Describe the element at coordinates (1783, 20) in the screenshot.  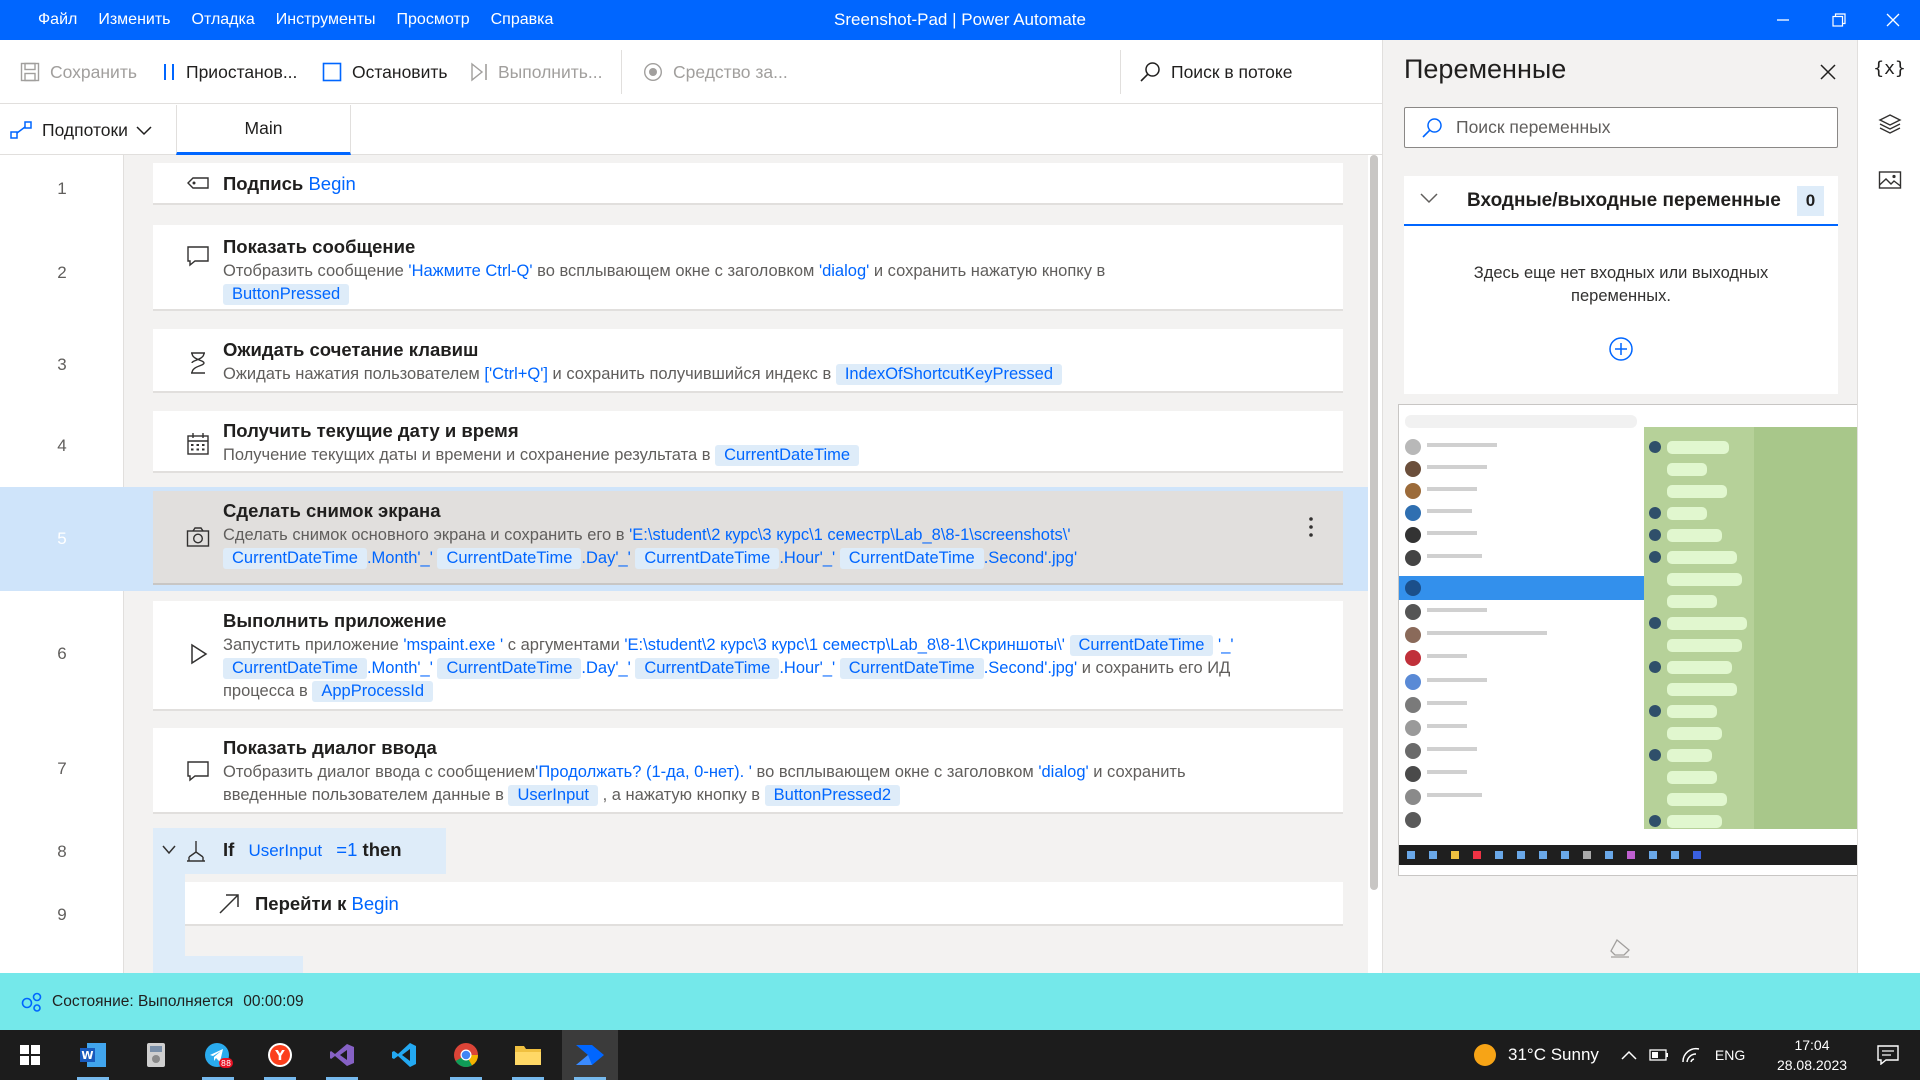
I see `minimize-button` at that location.